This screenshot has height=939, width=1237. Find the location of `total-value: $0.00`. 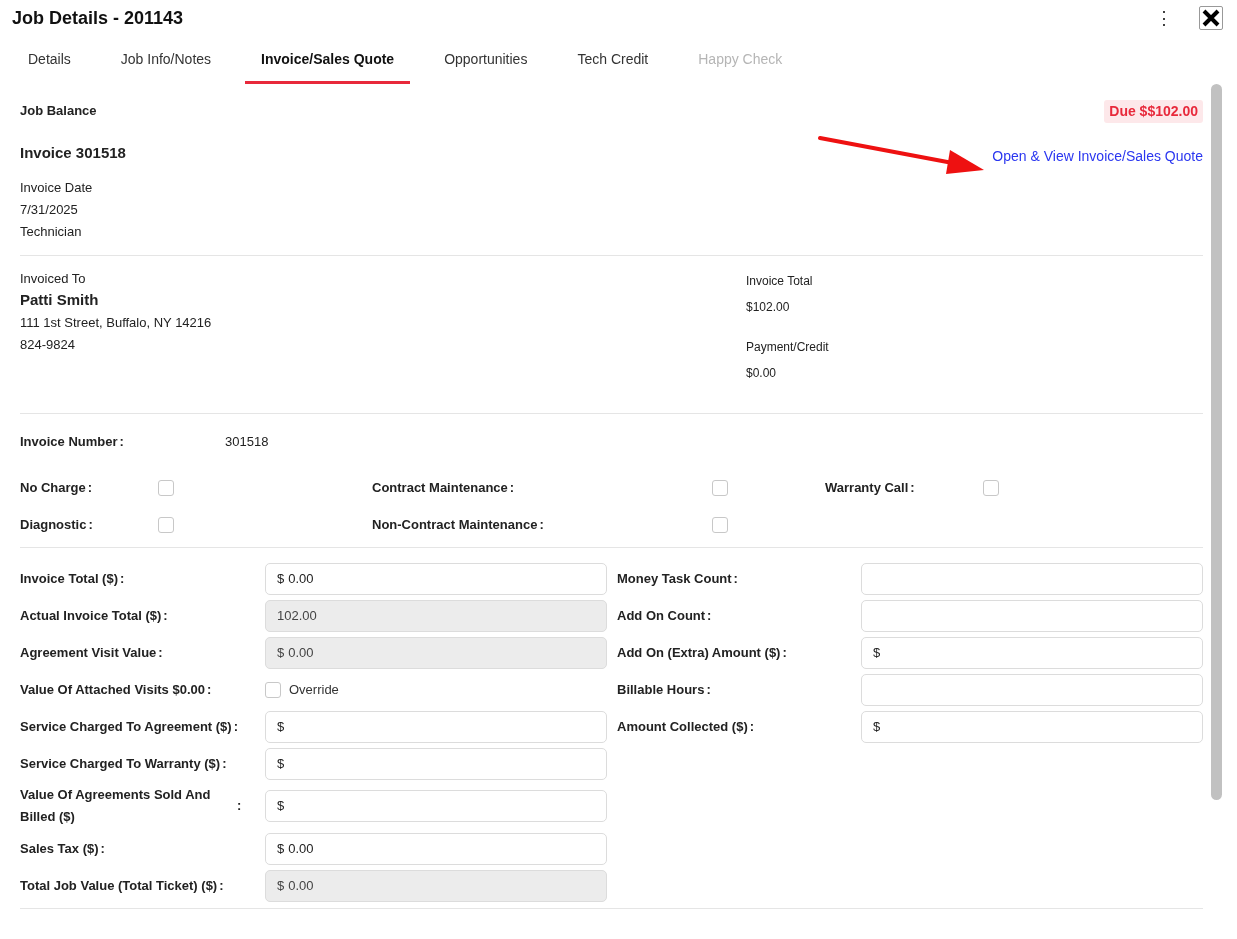

total-value: $0.00 is located at coordinates (762, 373).